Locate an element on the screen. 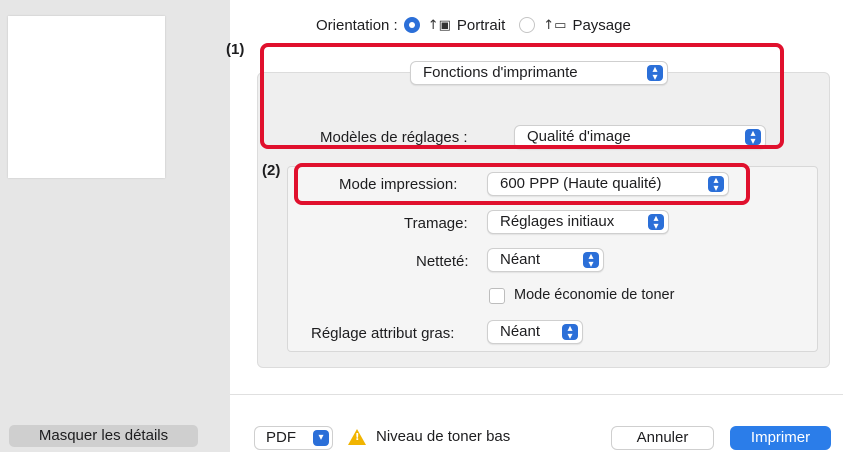  landscape-radio is located at coordinates (527, 25).